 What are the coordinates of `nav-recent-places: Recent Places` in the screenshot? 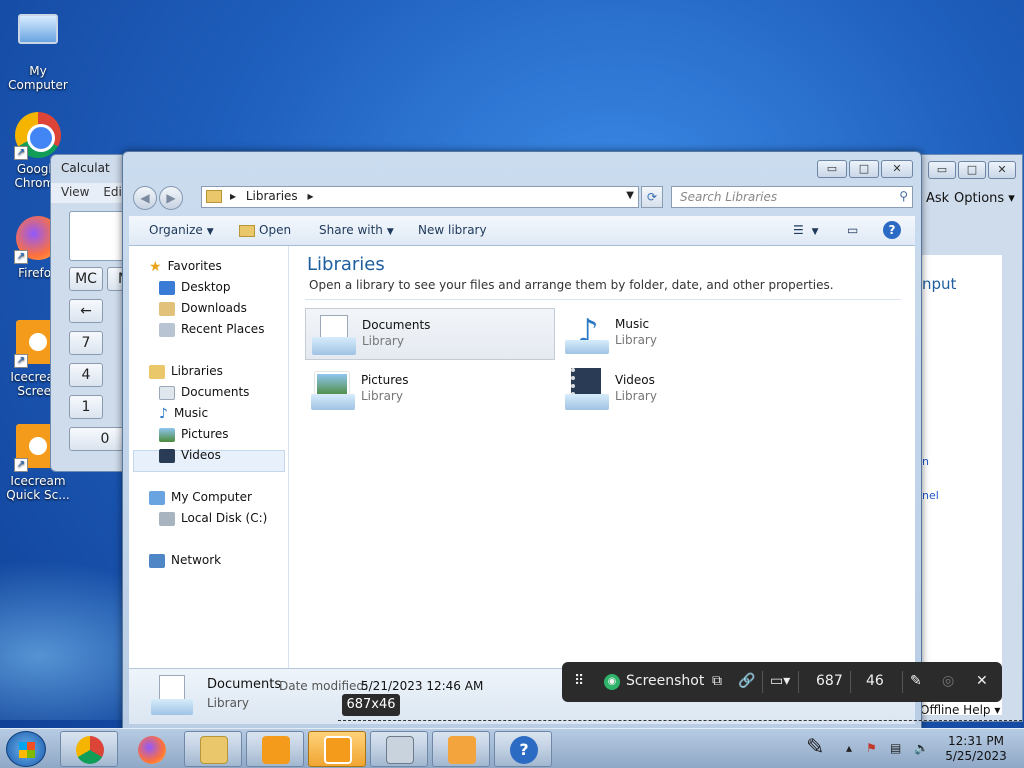 It's located at (211, 329).